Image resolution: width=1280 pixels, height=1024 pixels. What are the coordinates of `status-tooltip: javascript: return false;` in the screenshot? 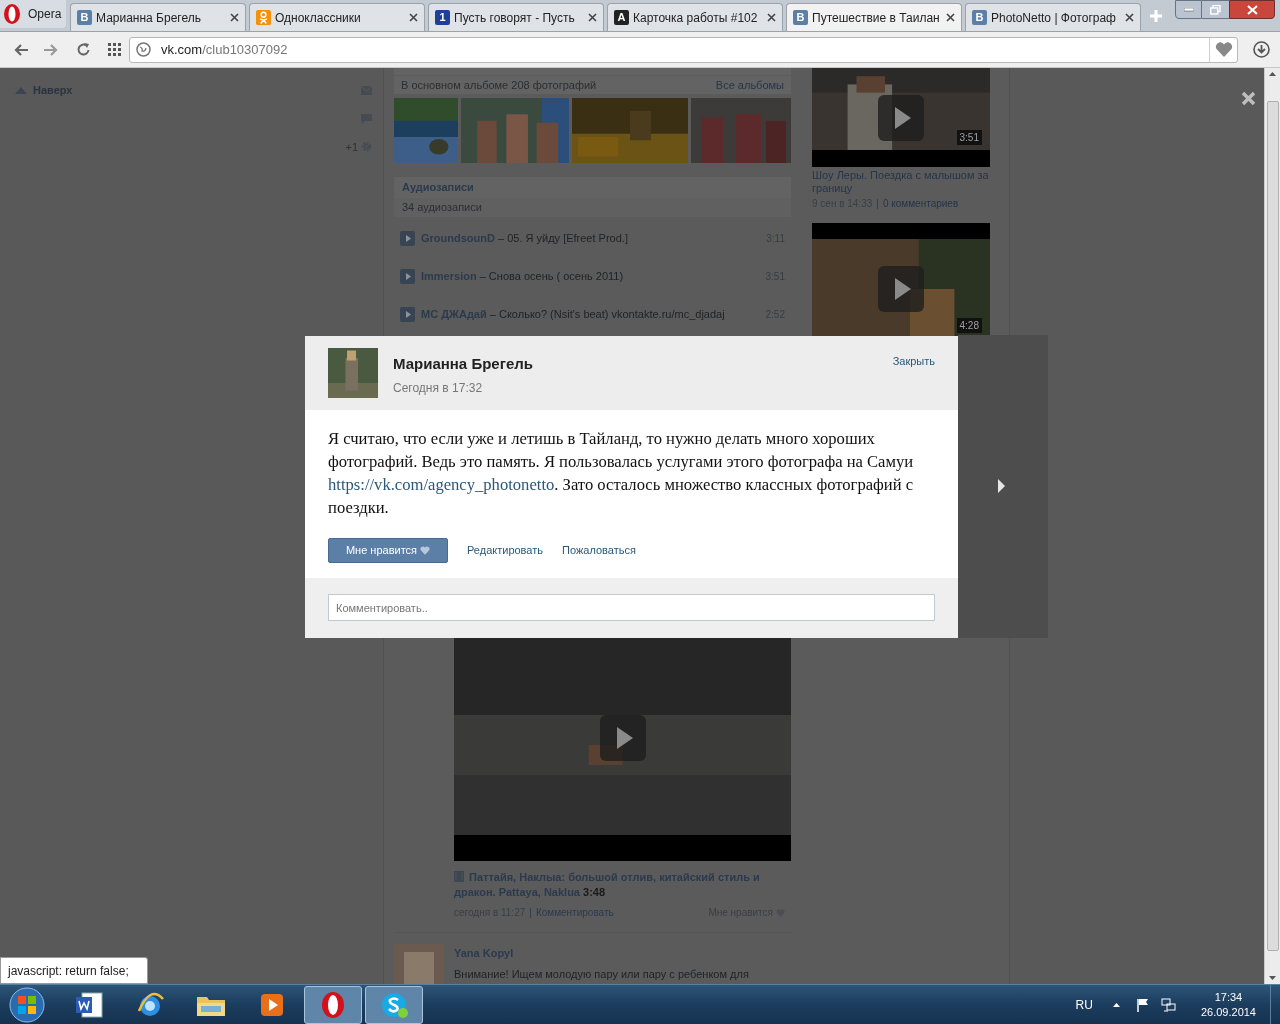 It's located at (74, 970).